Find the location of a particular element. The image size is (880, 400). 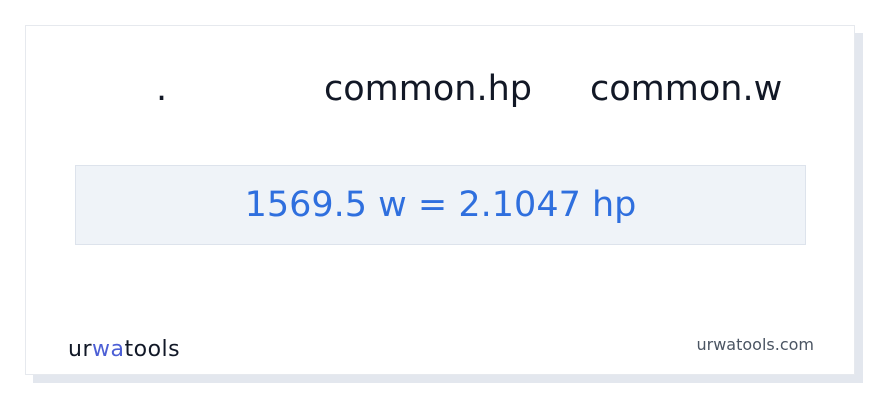

logo-text-tools: tools is located at coordinates (152, 349).